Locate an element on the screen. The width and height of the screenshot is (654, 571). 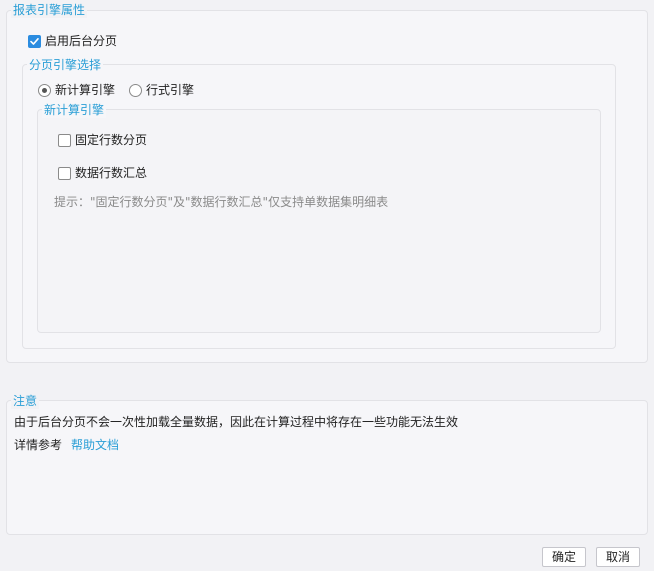
notice-reference-label: 详情参考 is located at coordinates (38, 445).